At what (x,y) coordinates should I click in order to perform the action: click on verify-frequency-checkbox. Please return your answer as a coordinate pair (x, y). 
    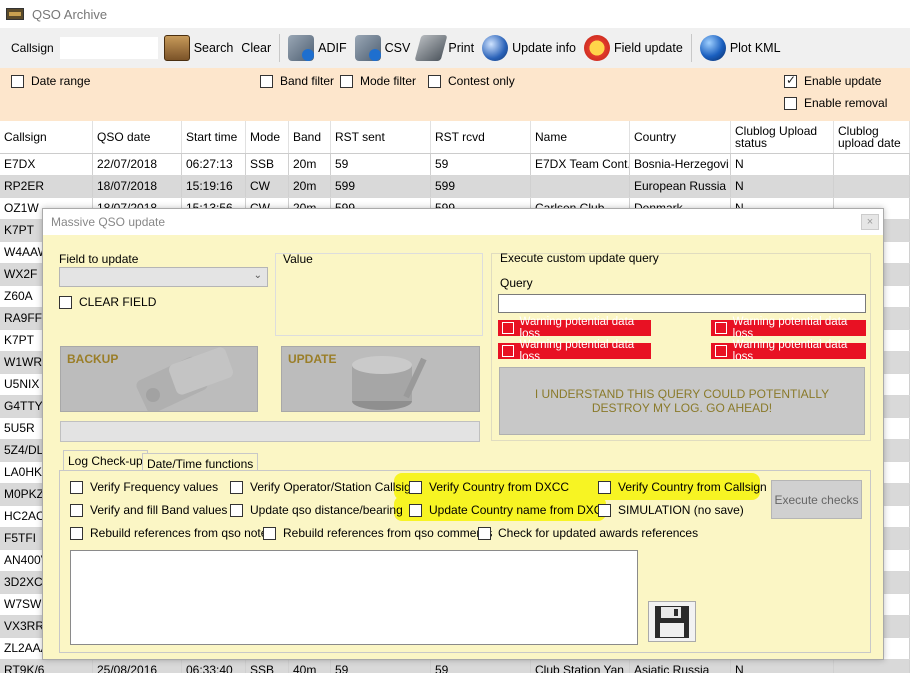
    Looking at the image, I should click on (76, 487).